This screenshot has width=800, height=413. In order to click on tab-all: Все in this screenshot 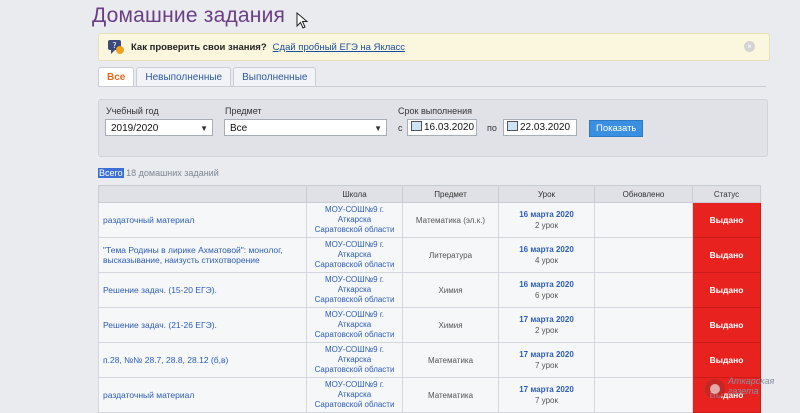, I will do `click(116, 77)`.